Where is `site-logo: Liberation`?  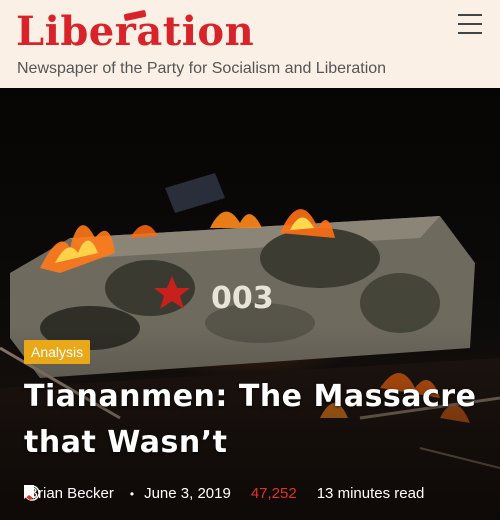 site-logo: Liberation is located at coordinates (135, 32).